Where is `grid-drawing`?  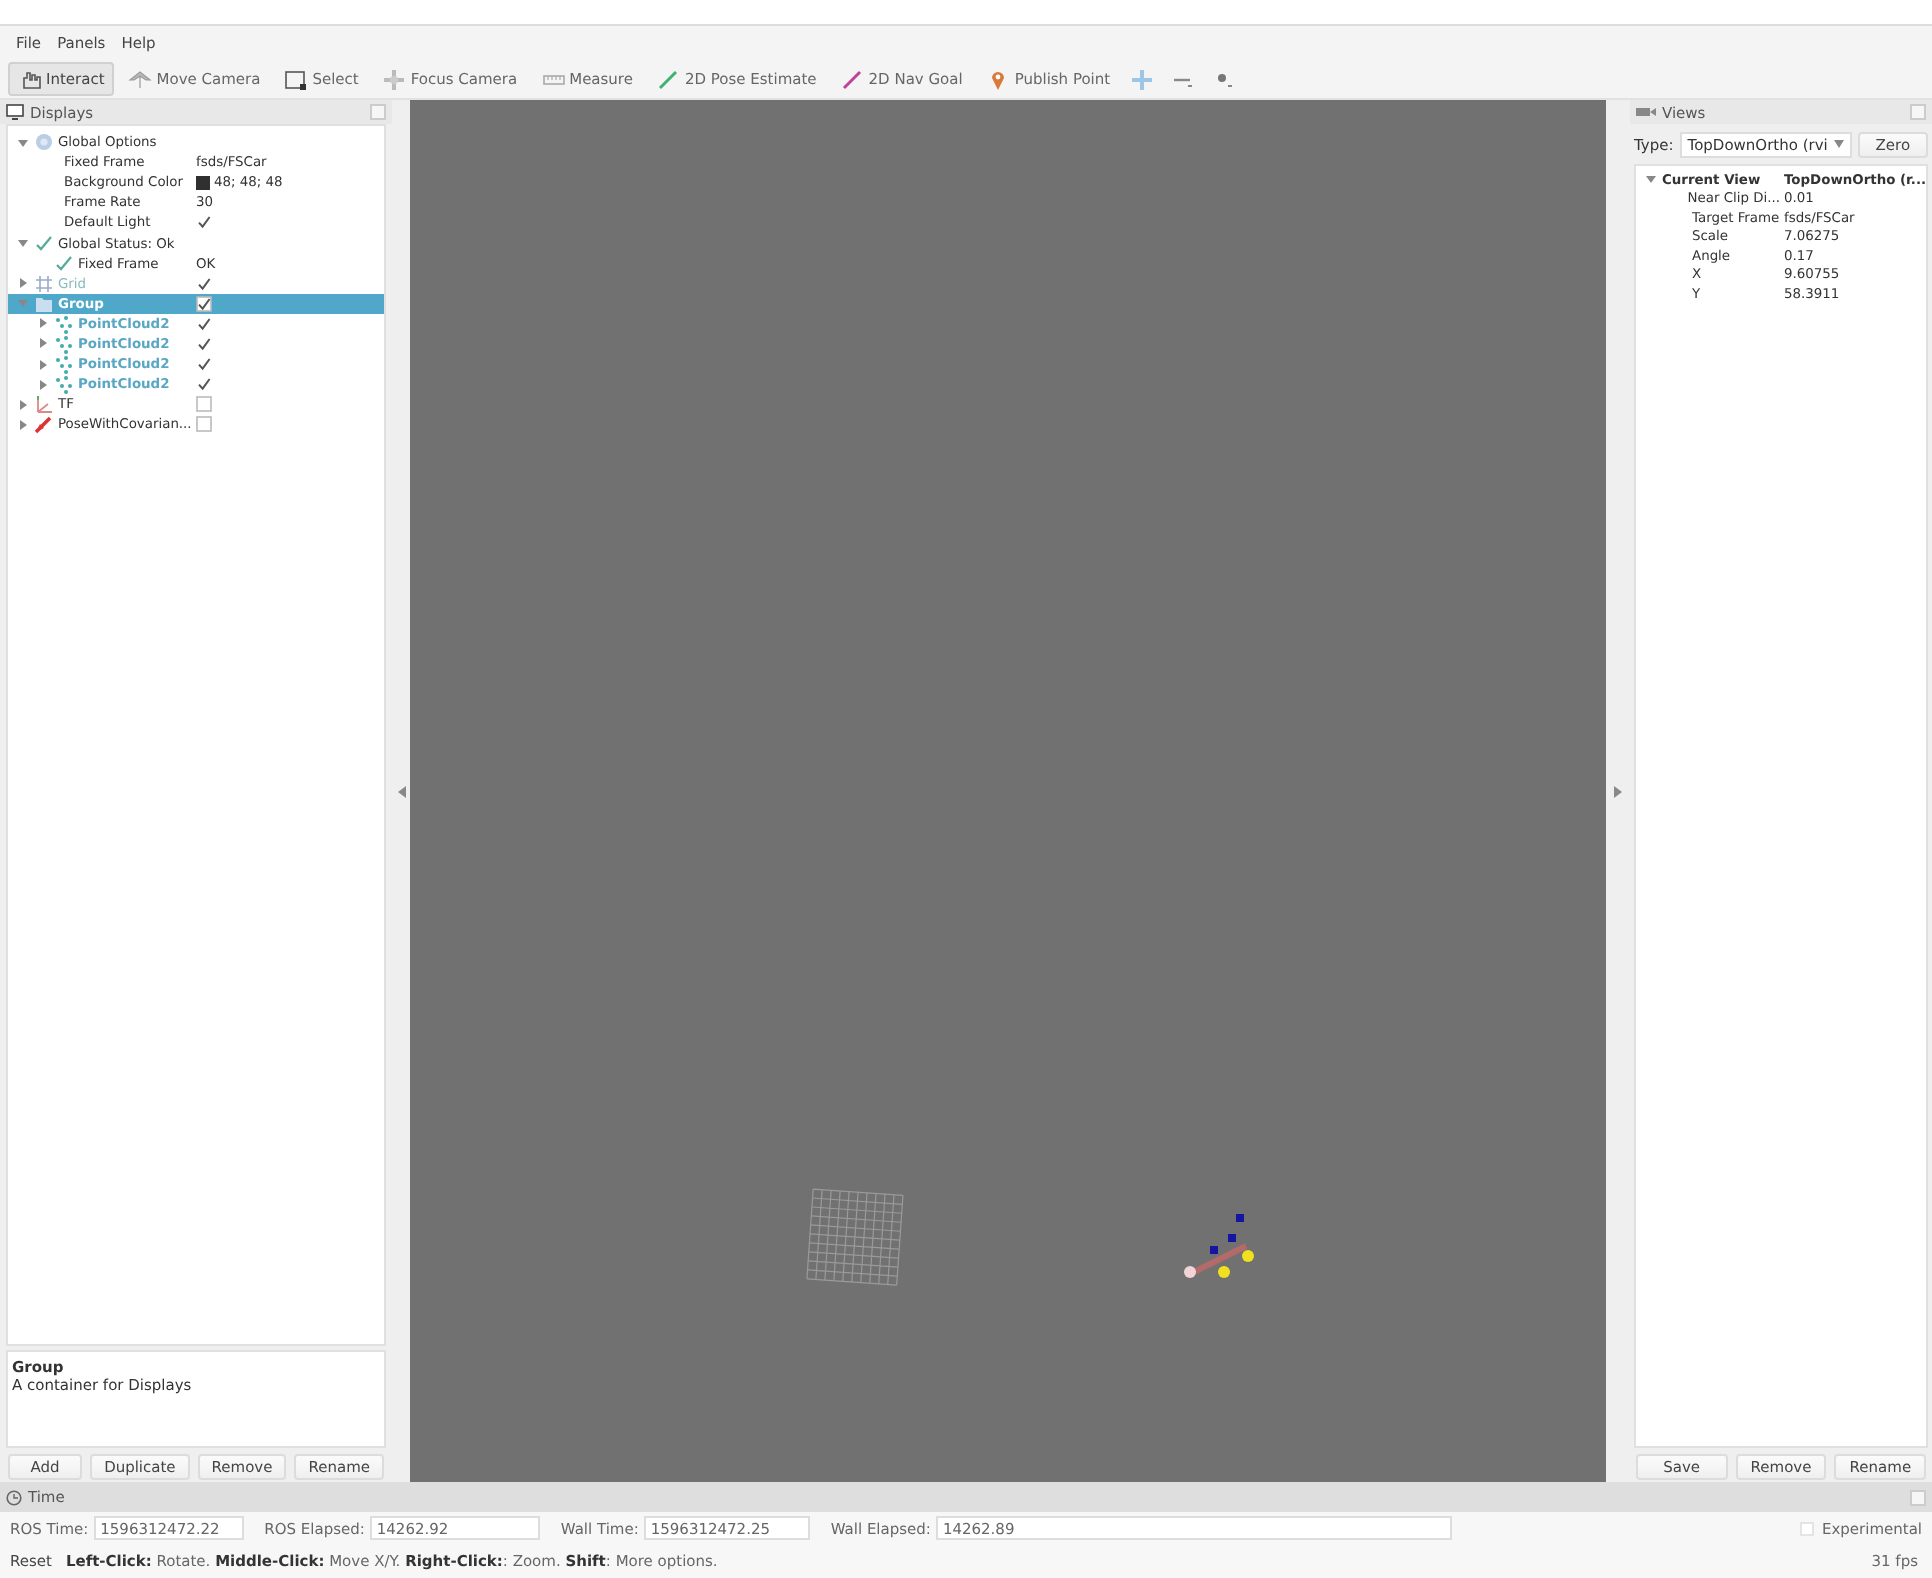 grid-drawing is located at coordinates (855, 1237).